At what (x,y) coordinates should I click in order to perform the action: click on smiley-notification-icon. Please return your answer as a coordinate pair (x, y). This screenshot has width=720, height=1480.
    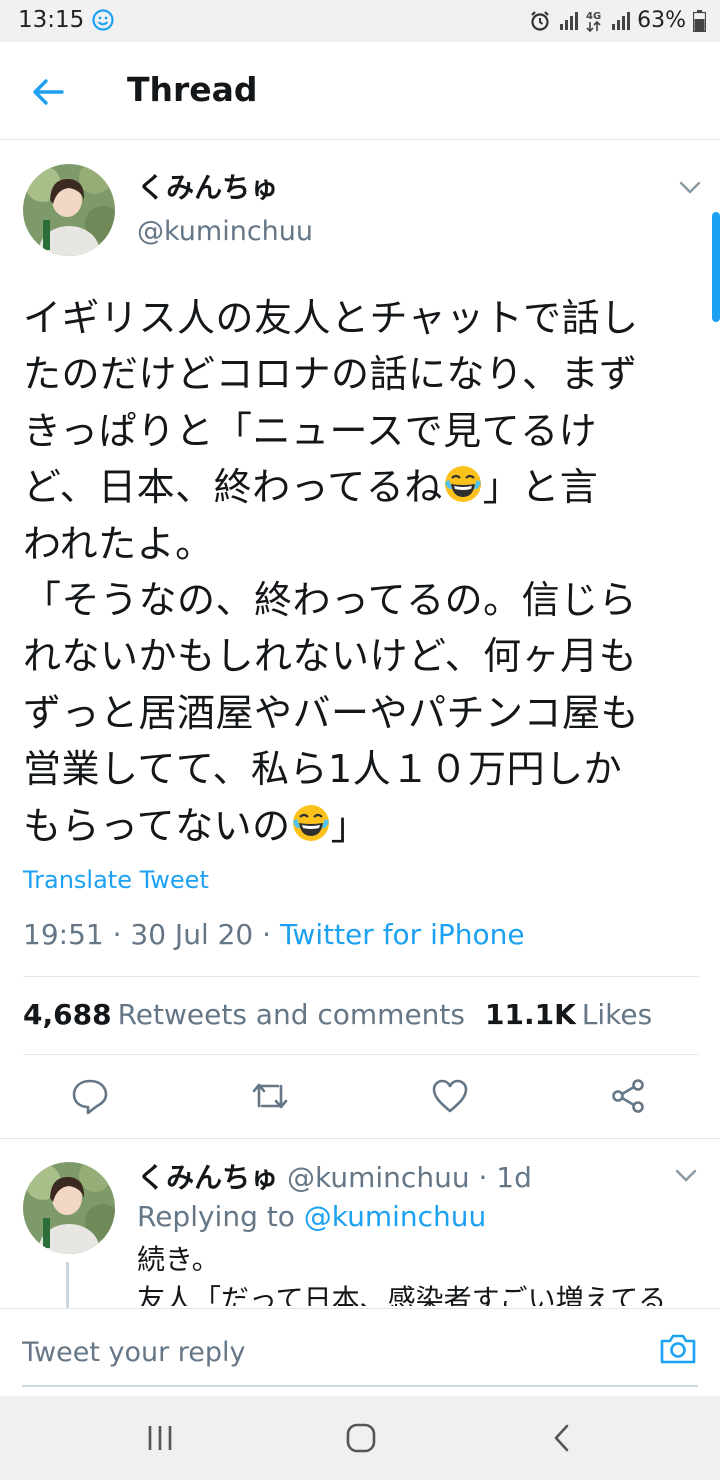
    Looking at the image, I should click on (103, 20).